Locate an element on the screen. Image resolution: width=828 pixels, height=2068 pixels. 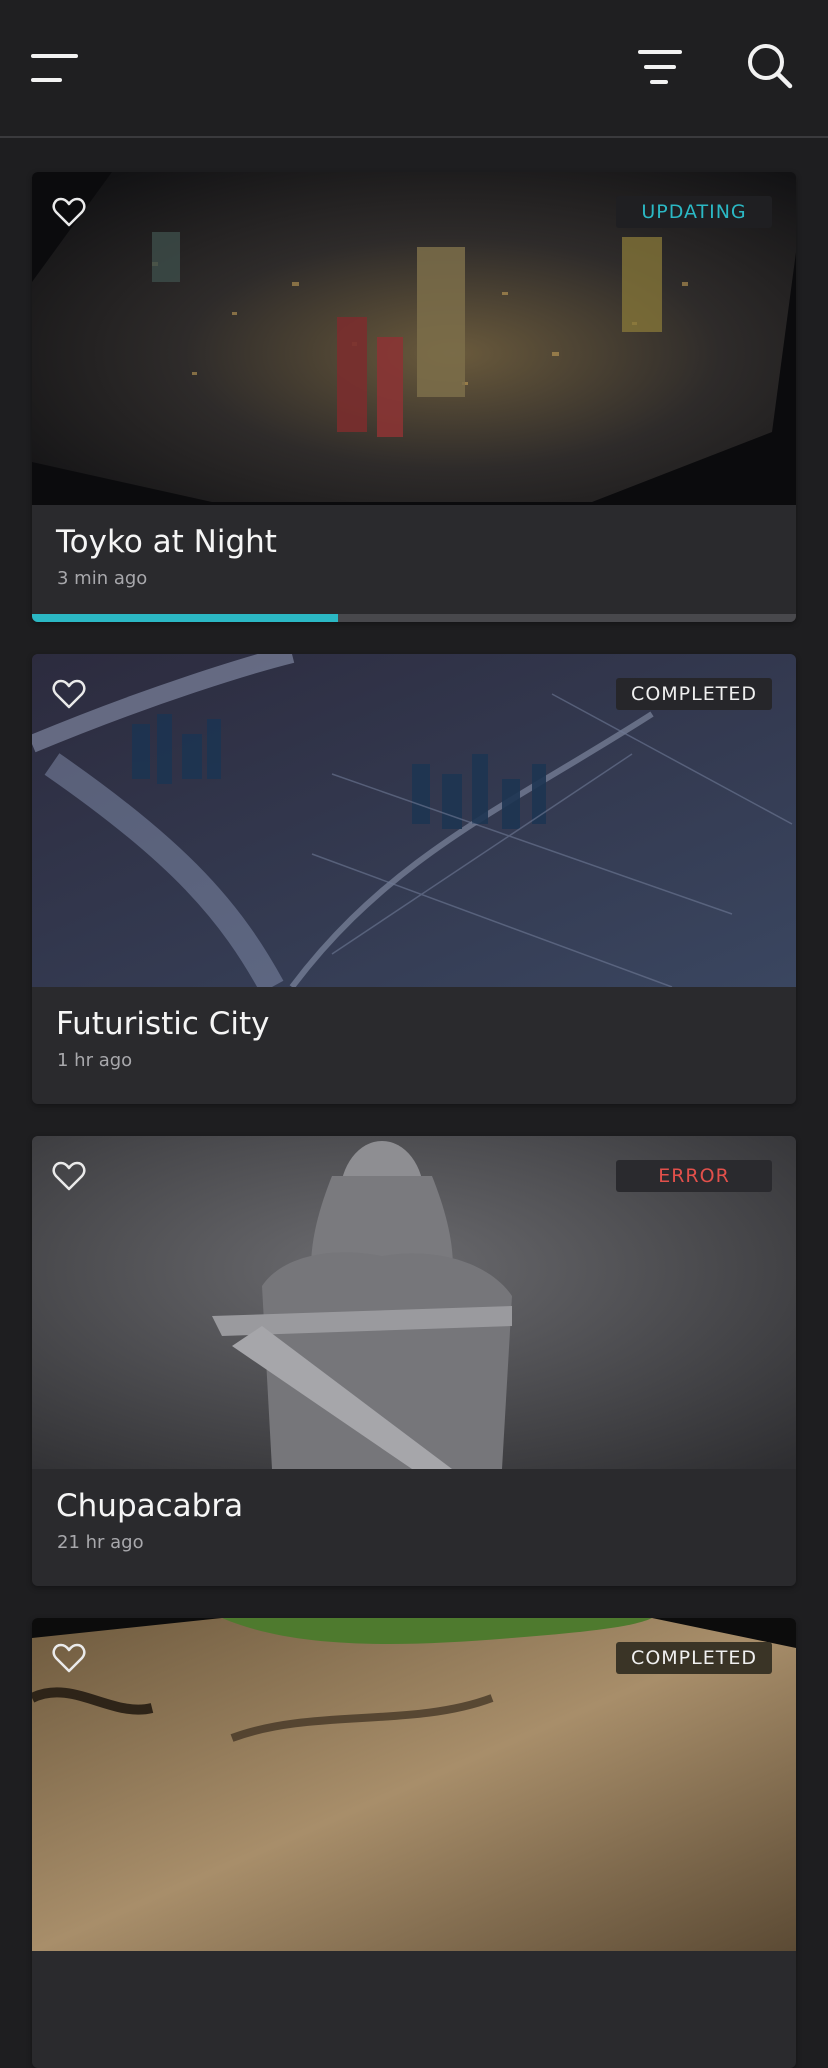
model-thumbnail: ERROR is located at coordinates (414, 1302).